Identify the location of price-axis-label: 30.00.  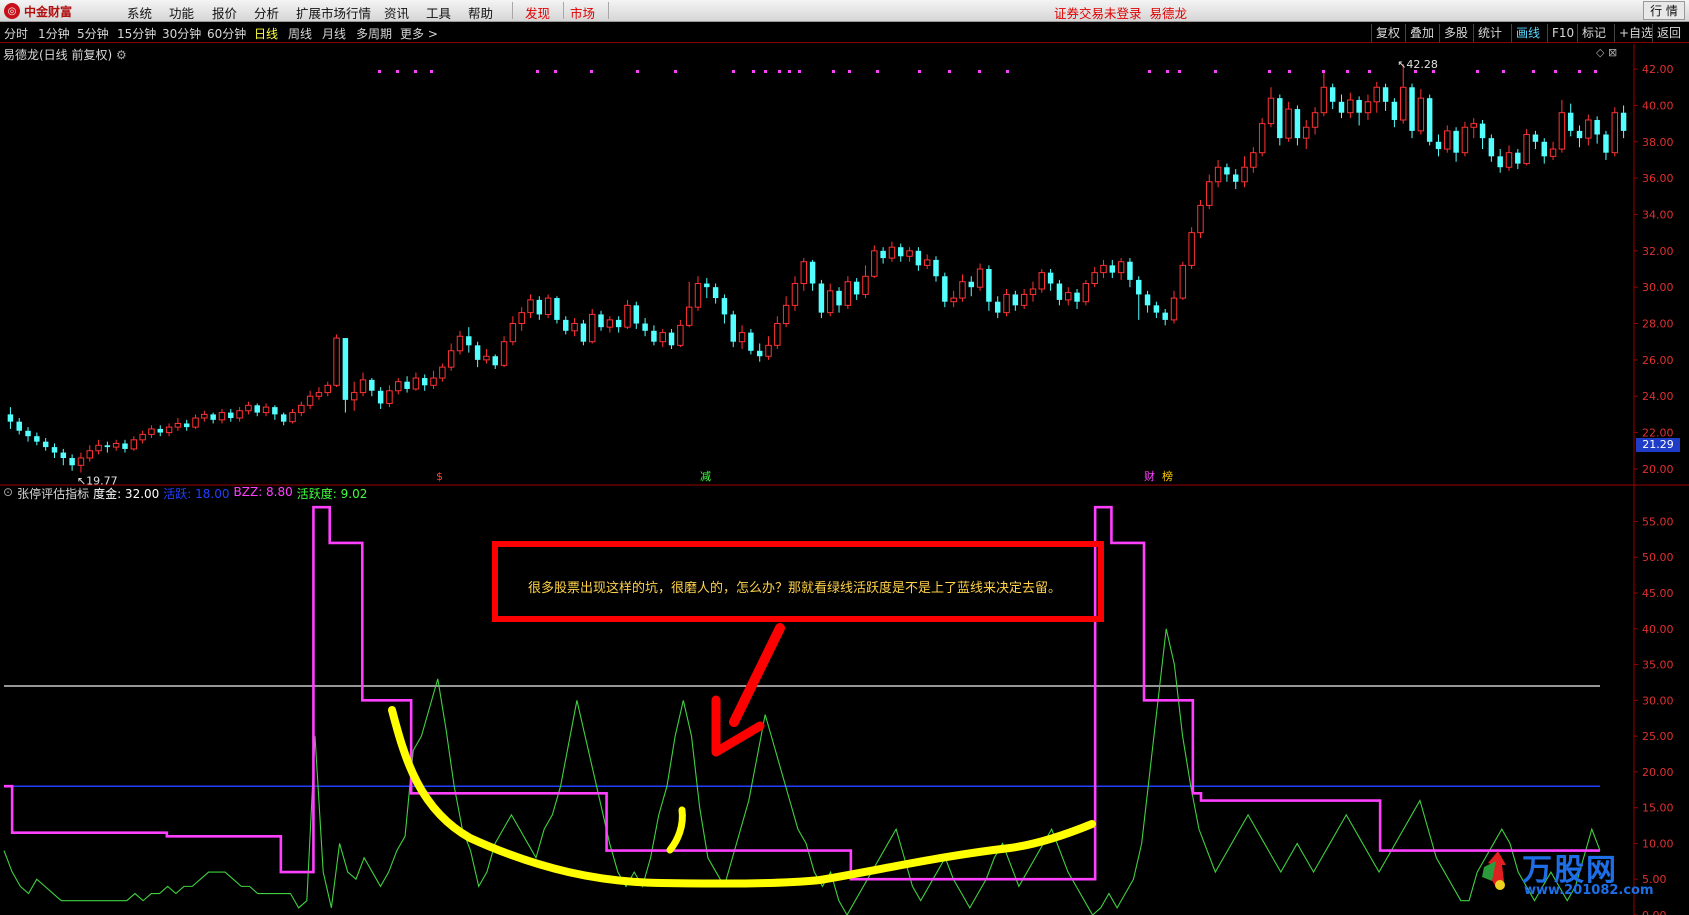
(1658, 287).